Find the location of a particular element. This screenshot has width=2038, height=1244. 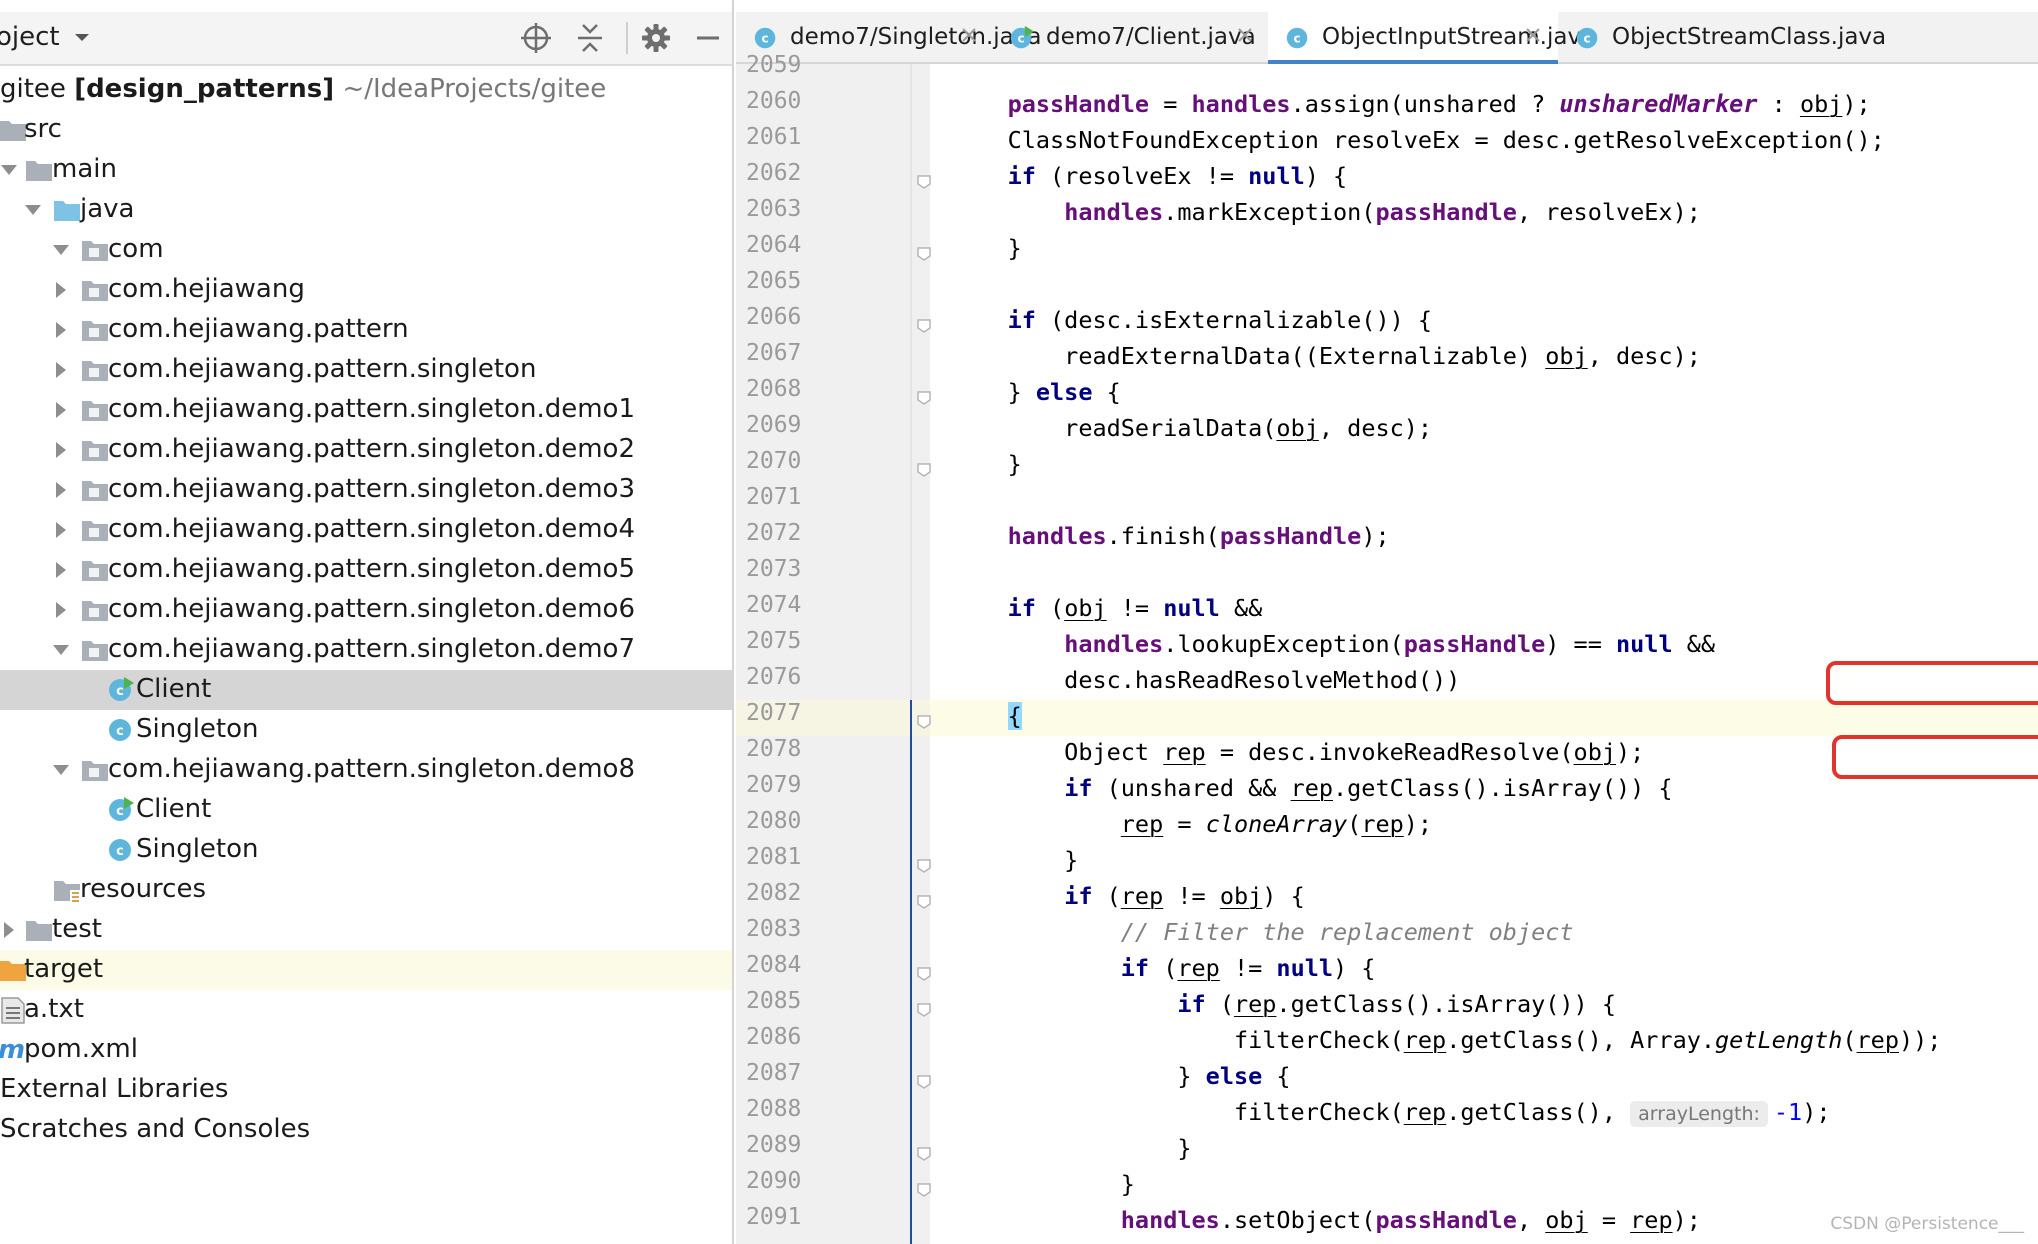

line-number: 2085 is located at coordinates (774, 1001).